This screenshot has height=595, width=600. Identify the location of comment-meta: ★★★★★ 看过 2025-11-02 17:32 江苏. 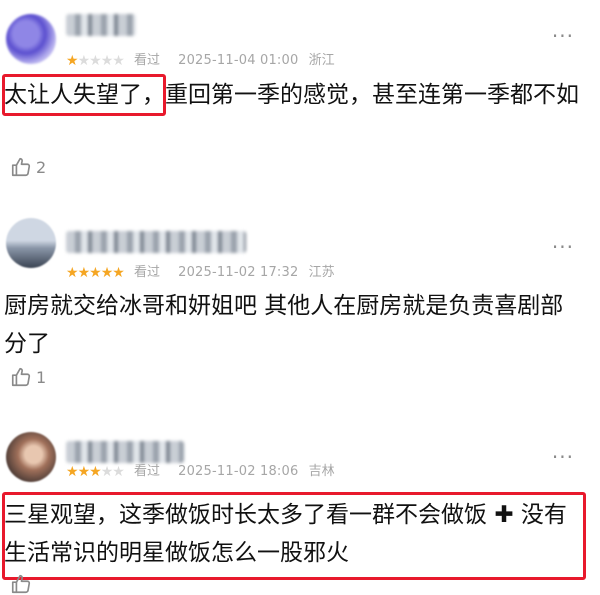
(200, 271).